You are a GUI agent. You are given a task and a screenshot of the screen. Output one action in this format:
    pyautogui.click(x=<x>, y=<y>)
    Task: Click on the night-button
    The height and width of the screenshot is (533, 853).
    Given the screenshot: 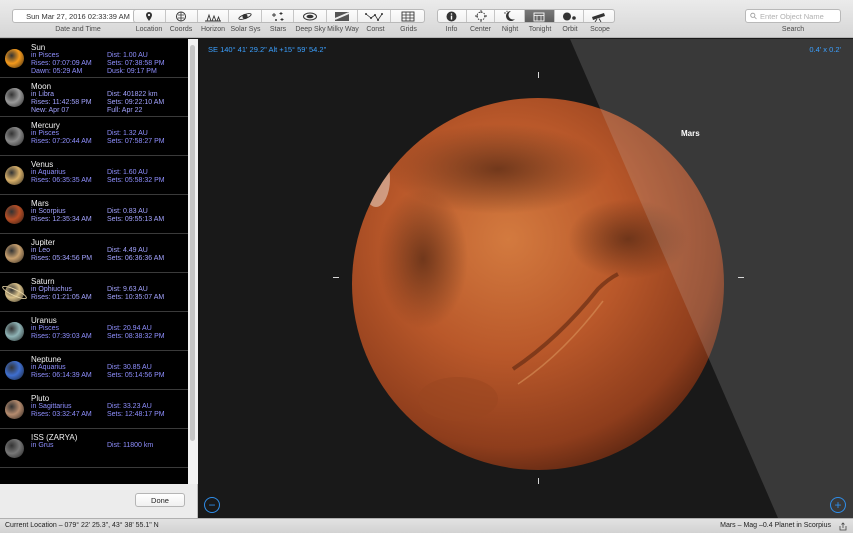 What is the action you would take?
    pyautogui.click(x=510, y=16)
    